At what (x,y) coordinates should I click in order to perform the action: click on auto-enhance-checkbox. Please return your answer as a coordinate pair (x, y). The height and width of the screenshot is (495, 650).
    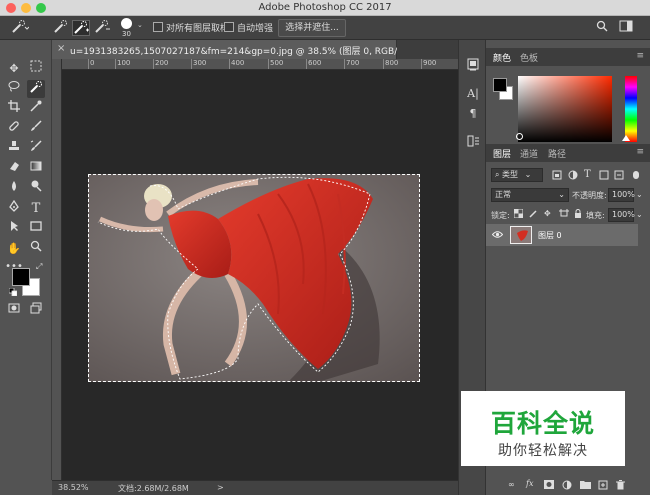
    Looking at the image, I should click on (229, 27).